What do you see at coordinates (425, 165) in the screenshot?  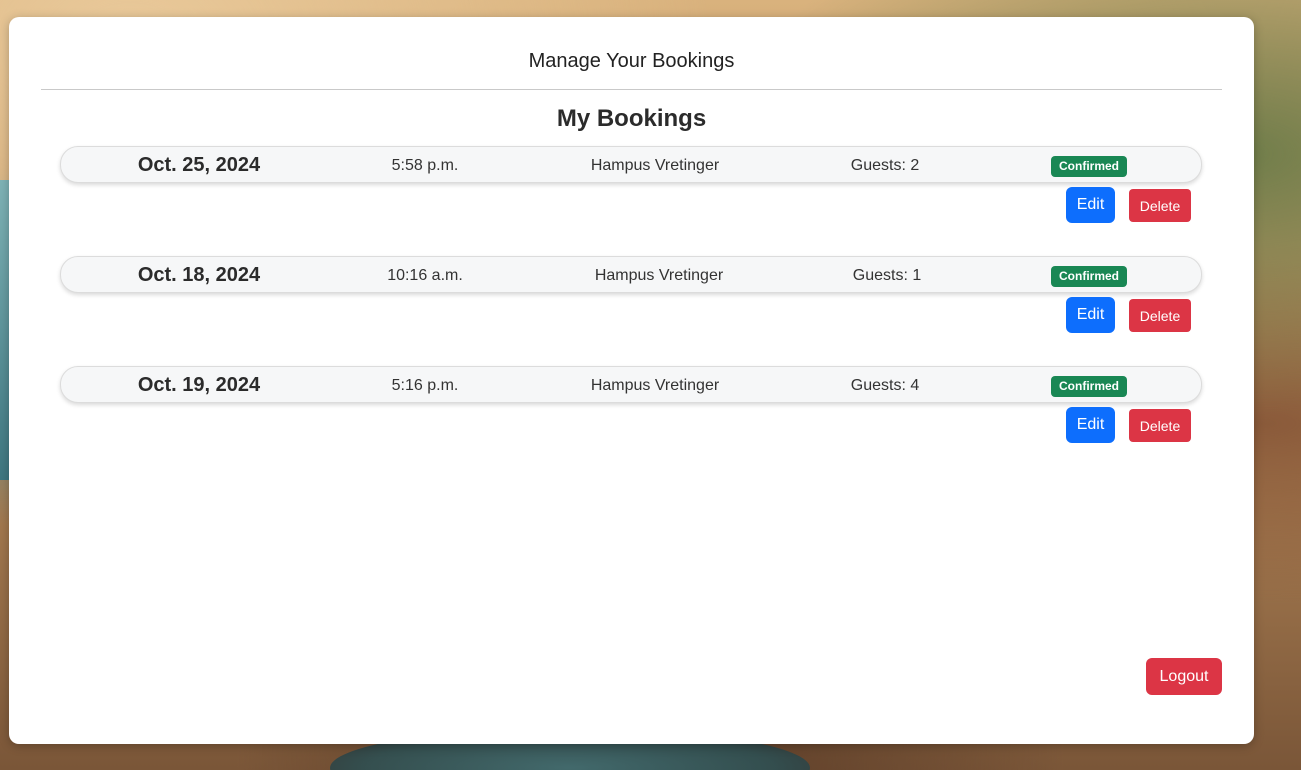 I see `booking-time: 5:58 p.m.` at bounding box center [425, 165].